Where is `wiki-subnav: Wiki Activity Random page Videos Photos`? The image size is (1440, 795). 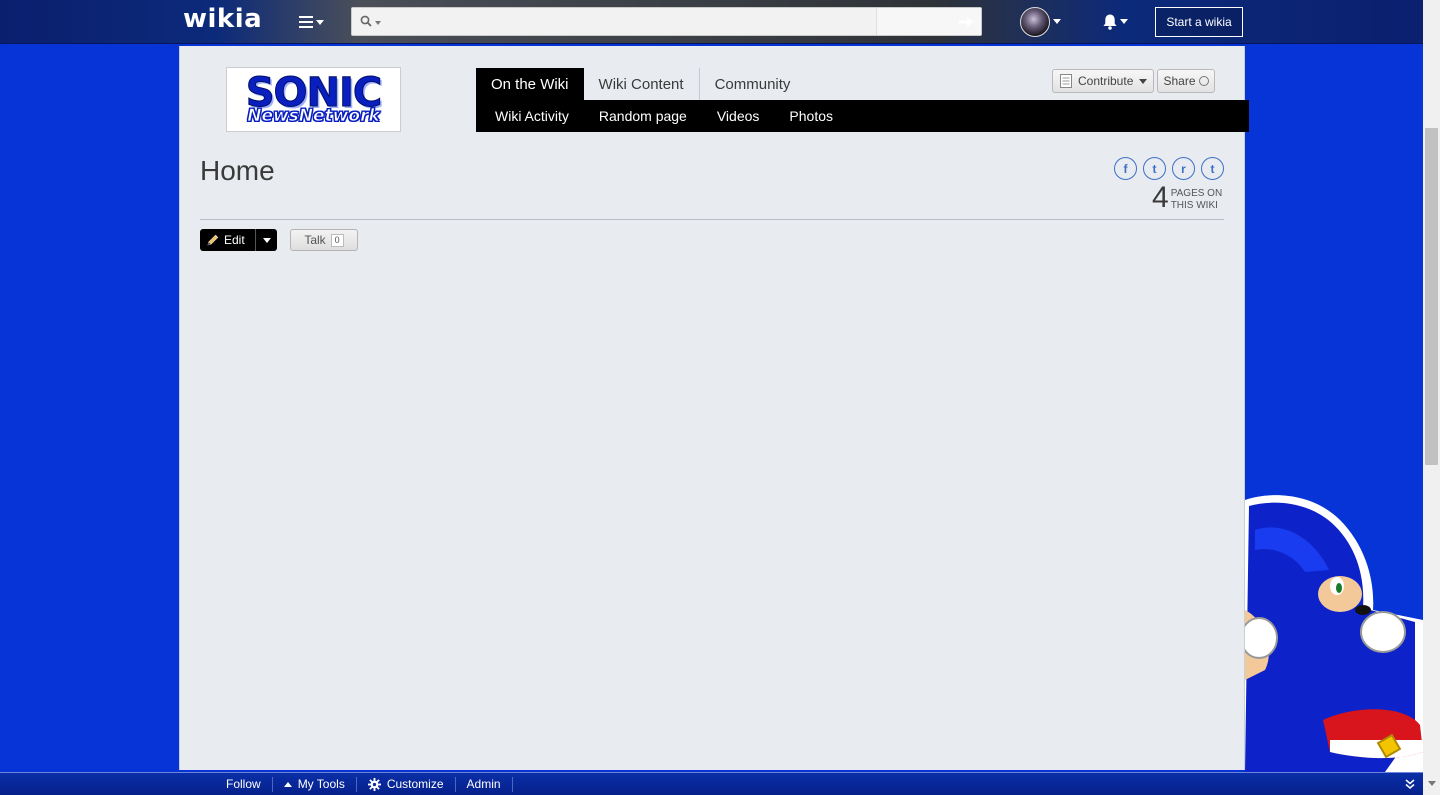
wiki-subnav: Wiki Activity Random page Videos Photos is located at coordinates (862, 116).